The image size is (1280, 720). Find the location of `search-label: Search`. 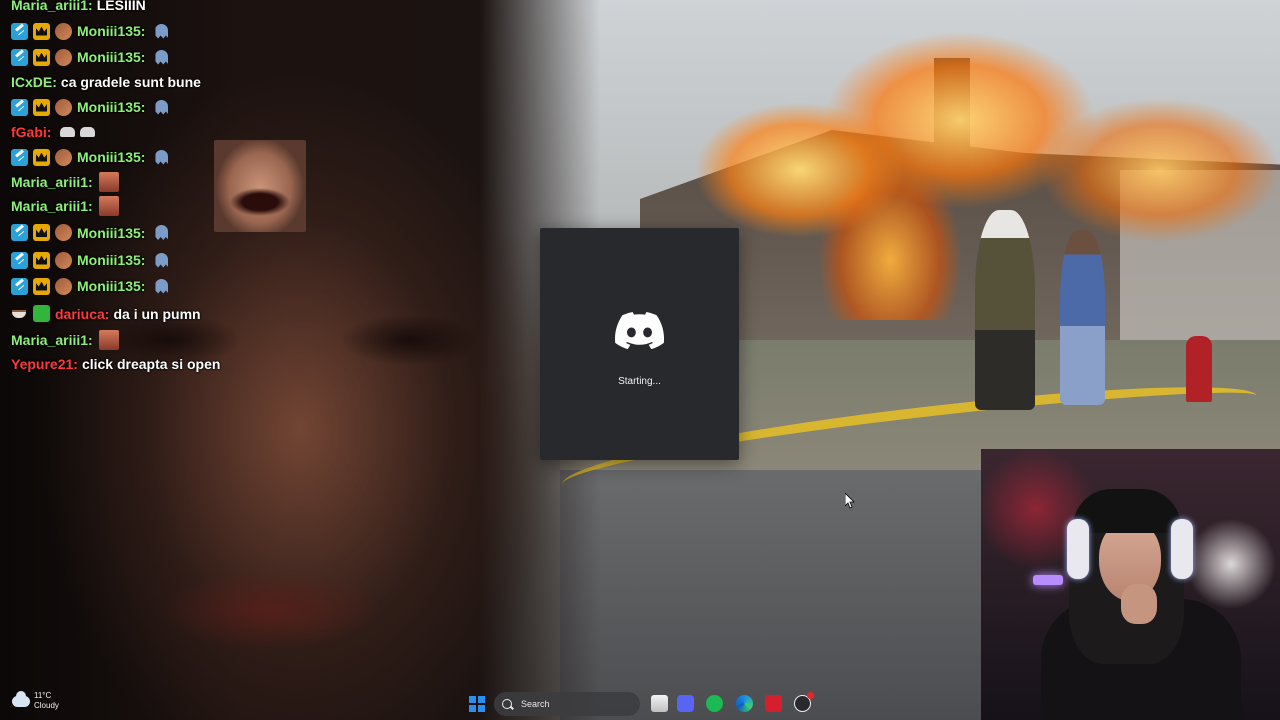

search-label: Search is located at coordinates (535, 704).